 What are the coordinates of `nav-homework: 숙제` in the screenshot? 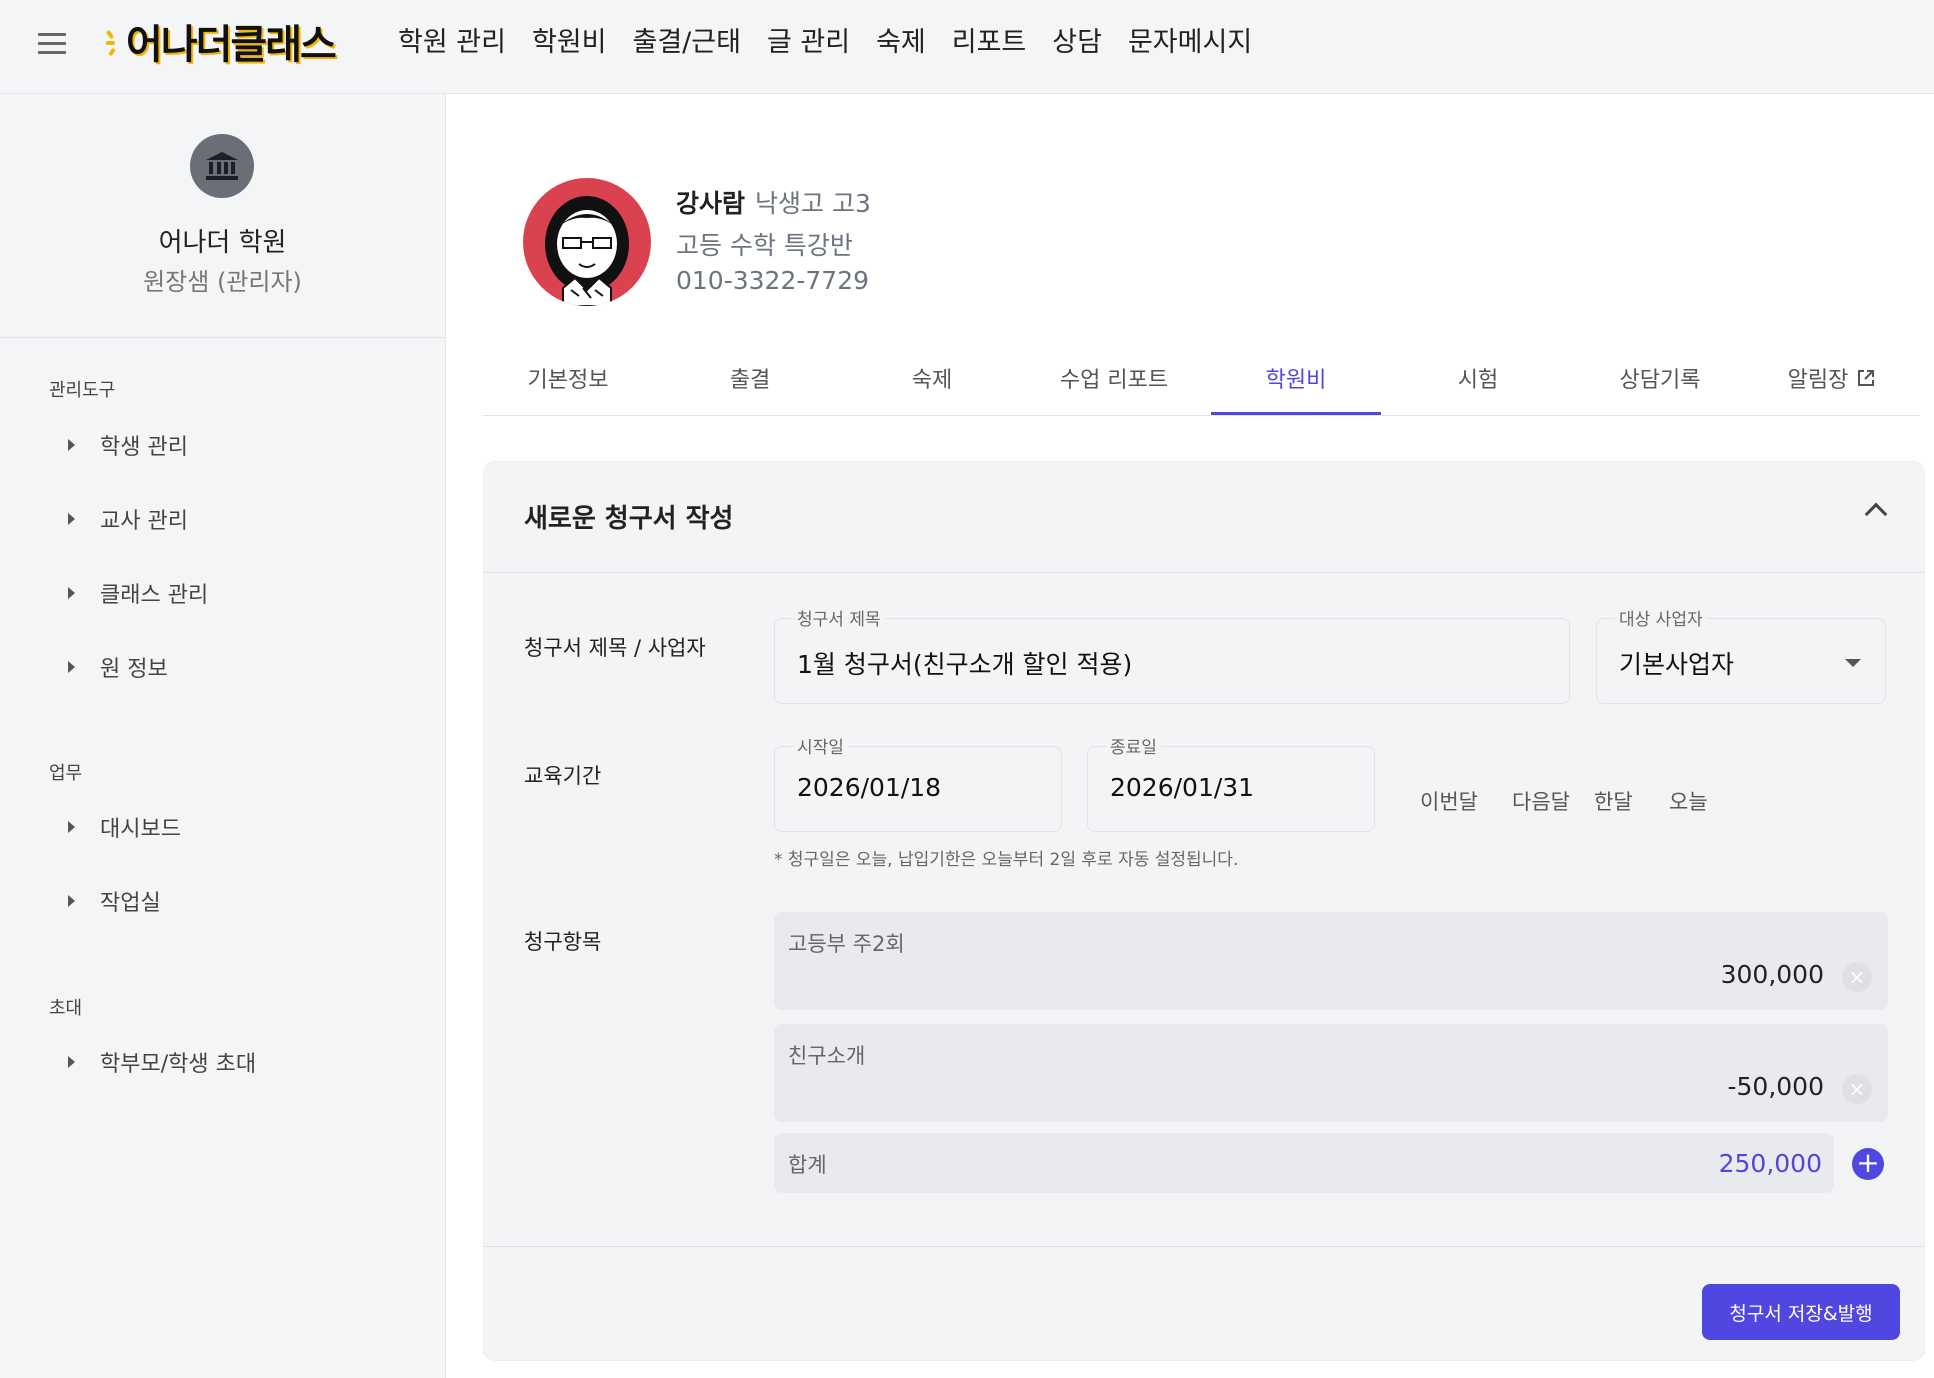 It's located at (901, 43).